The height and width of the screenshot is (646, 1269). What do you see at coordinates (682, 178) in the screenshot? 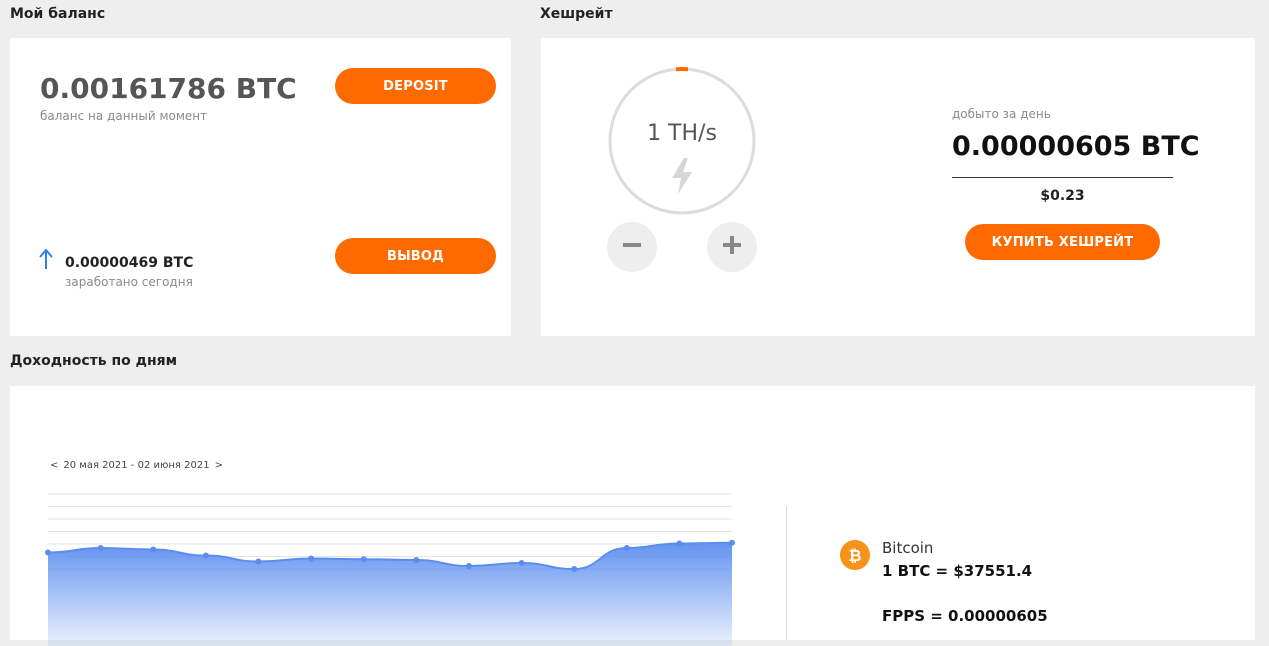
I see `lightning-icon` at bounding box center [682, 178].